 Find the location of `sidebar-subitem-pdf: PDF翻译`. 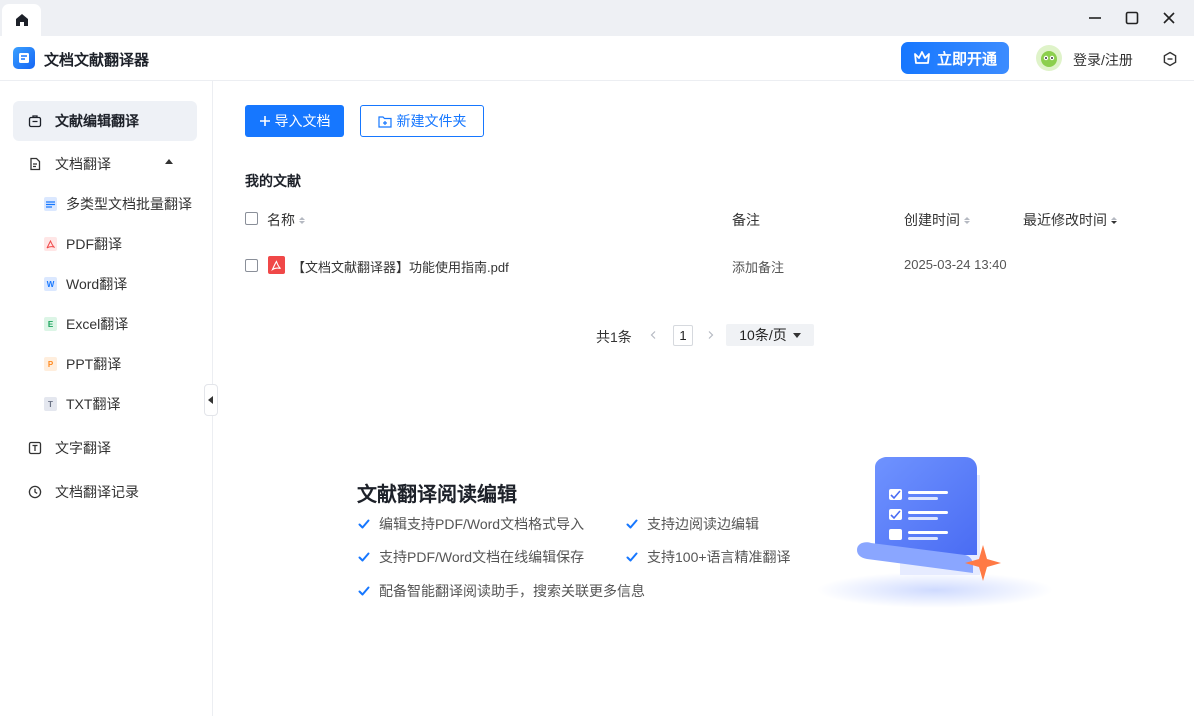

sidebar-subitem-pdf: PDF翻译 is located at coordinates (115, 244).